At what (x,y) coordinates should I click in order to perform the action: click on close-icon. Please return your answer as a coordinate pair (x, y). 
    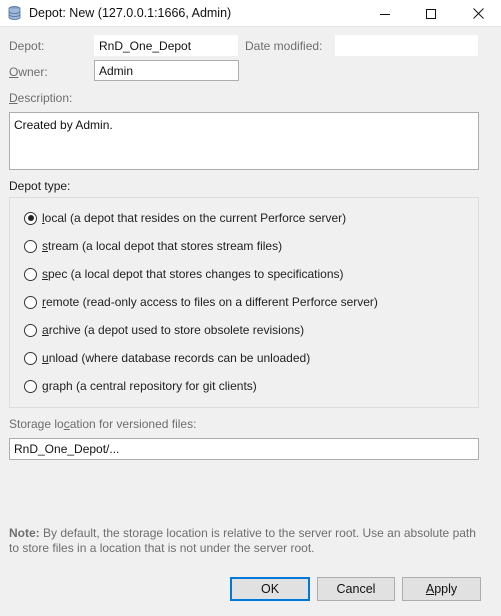
    Looking at the image, I should click on (478, 13).